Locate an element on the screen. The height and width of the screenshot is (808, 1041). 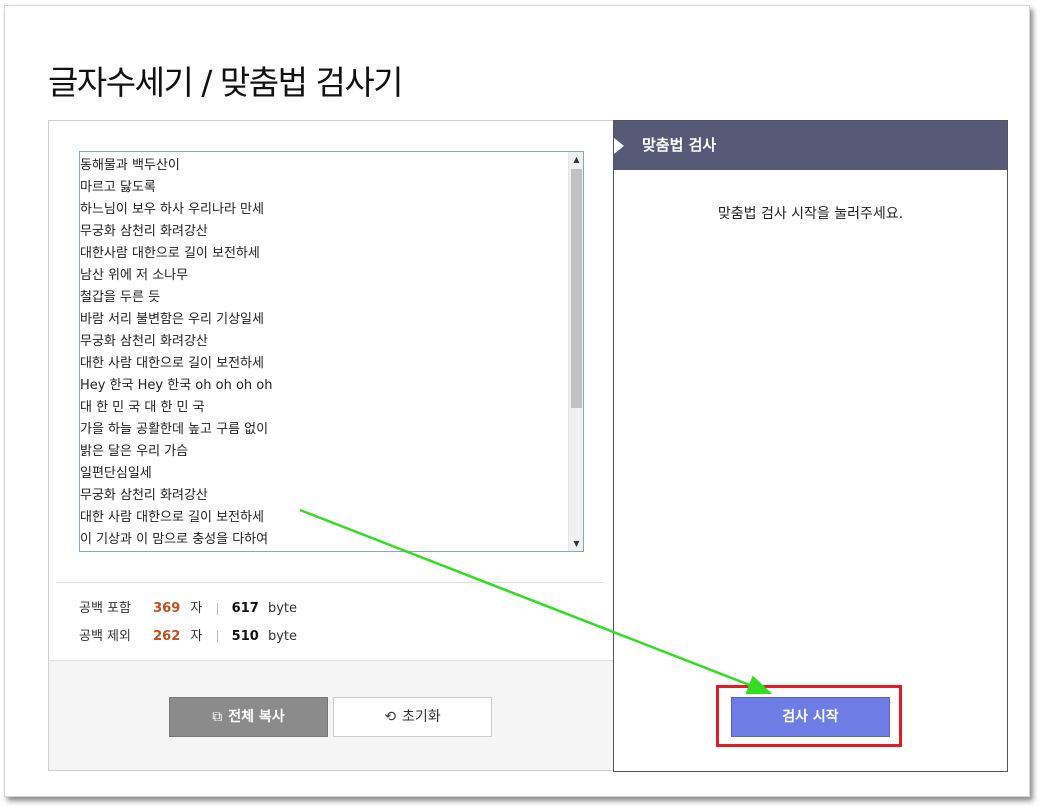
stats-without-spaces: 공백 제외 262 자 510 byte is located at coordinates (188, 637).